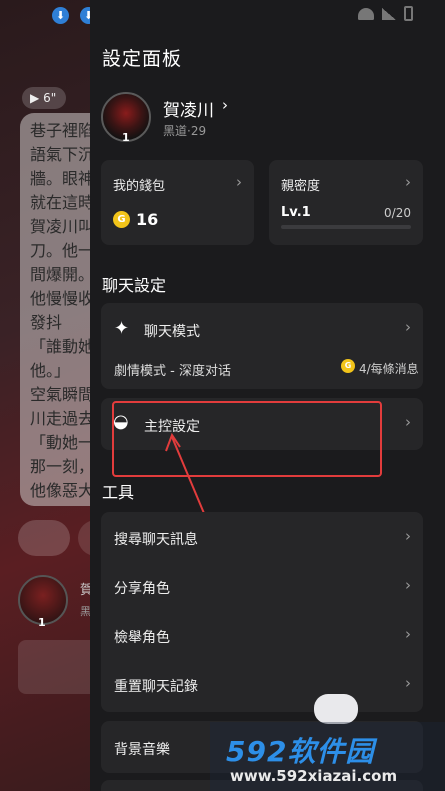 This screenshot has height=791, width=445. Describe the element at coordinates (397, 213) in the screenshot. I see `intimacy-progress-text: 0/20` at that location.